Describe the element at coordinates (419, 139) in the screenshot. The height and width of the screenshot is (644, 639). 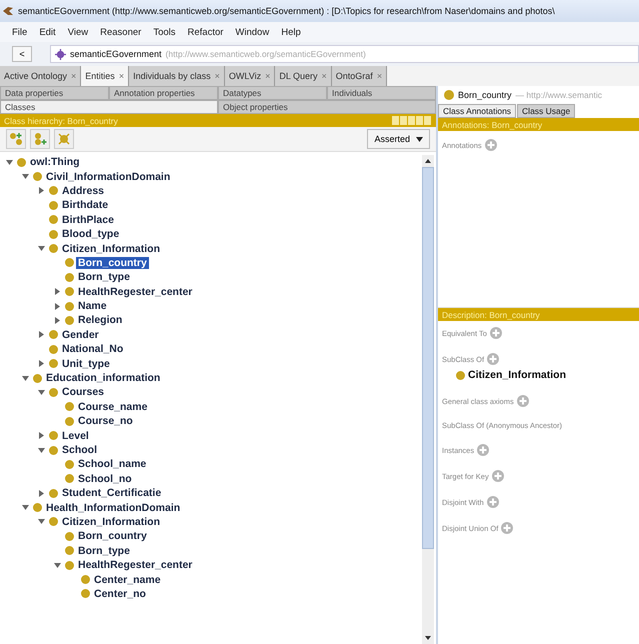
I see `caret-icon` at that location.